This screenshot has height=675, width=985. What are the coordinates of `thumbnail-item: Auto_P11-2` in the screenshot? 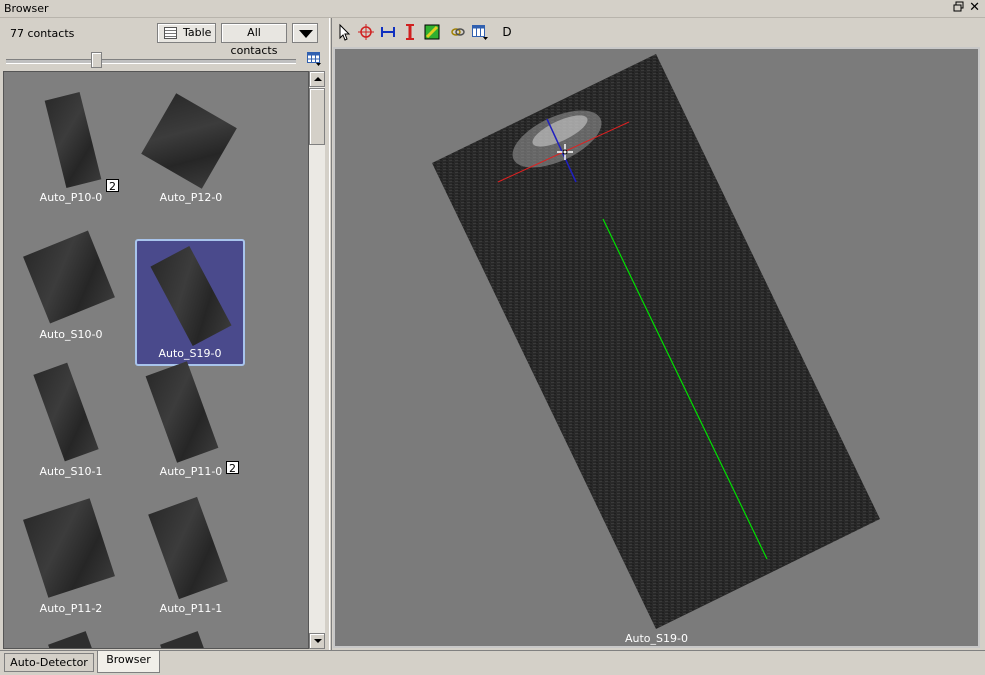 It's located at (71, 557).